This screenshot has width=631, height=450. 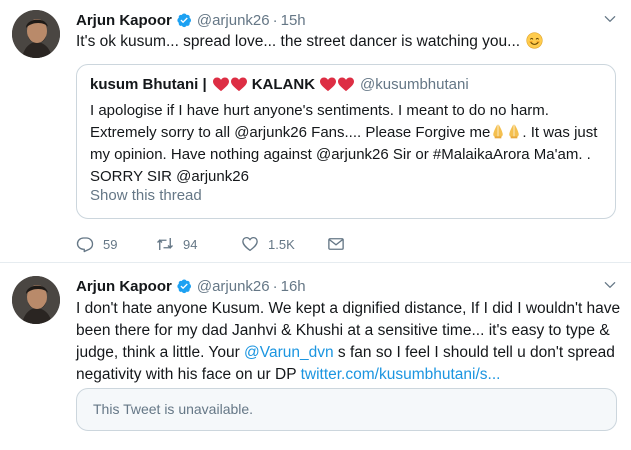 I want to click on timestamp: 16h, so click(x=293, y=286).